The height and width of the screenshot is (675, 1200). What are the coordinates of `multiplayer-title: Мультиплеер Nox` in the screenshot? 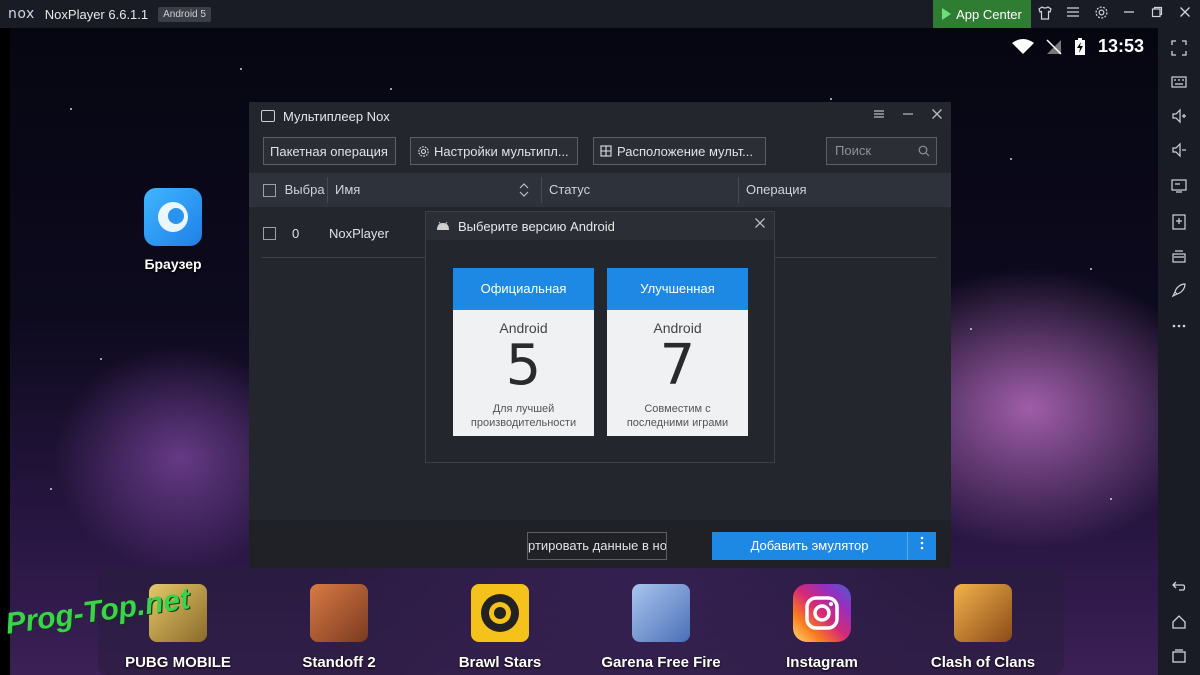 It's located at (336, 116).